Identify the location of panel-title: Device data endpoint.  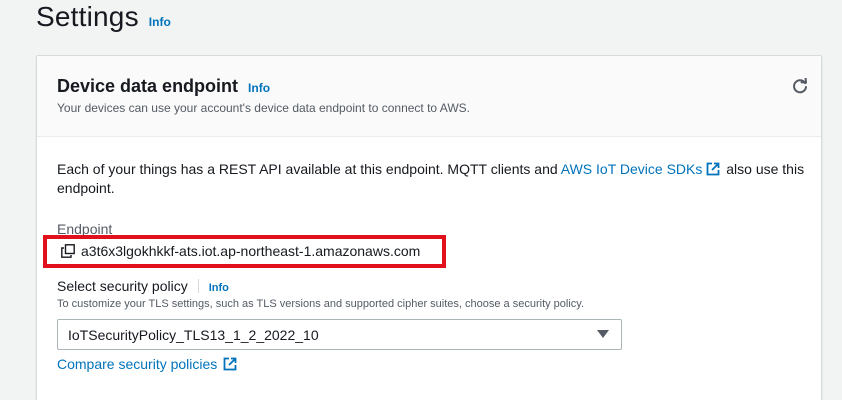
(148, 86).